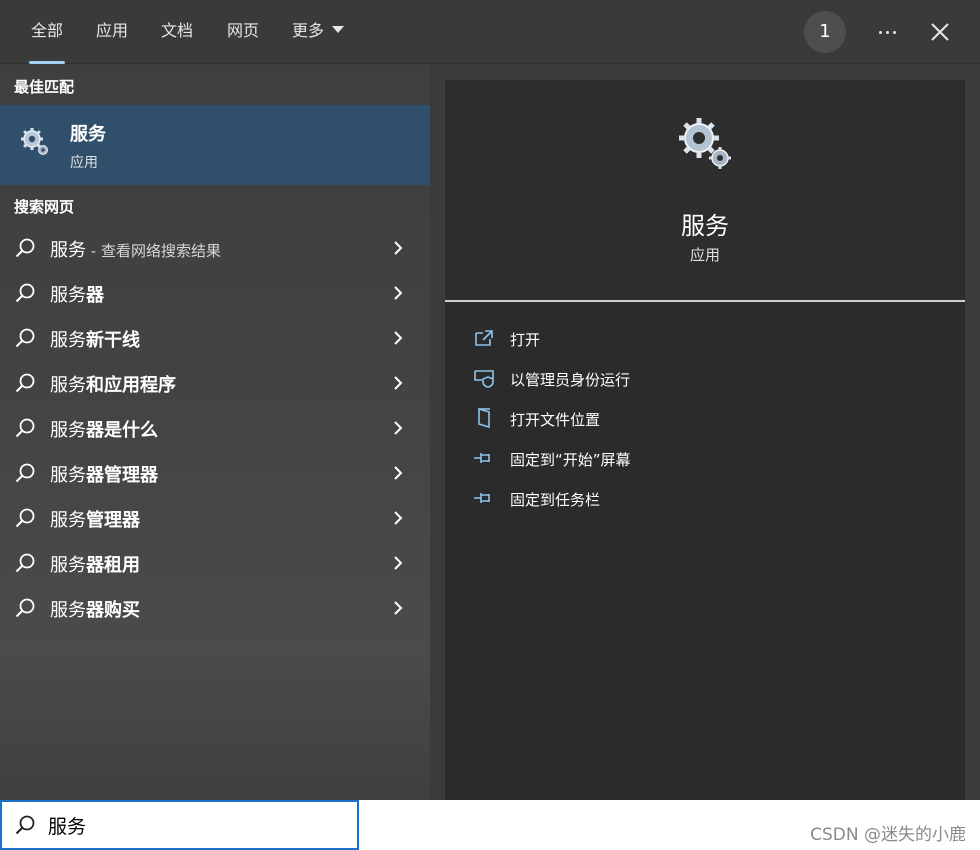 This screenshot has width=980, height=850. Describe the element at coordinates (215, 473) in the screenshot. I see `web-suggestion-item: 服务器管理器` at that location.